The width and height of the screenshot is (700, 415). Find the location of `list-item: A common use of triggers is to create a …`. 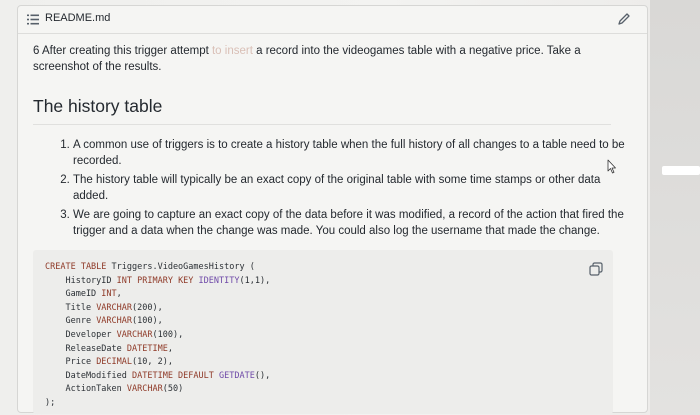

list-item: A common use of triggers is to create a … is located at coordinates (353, 153).